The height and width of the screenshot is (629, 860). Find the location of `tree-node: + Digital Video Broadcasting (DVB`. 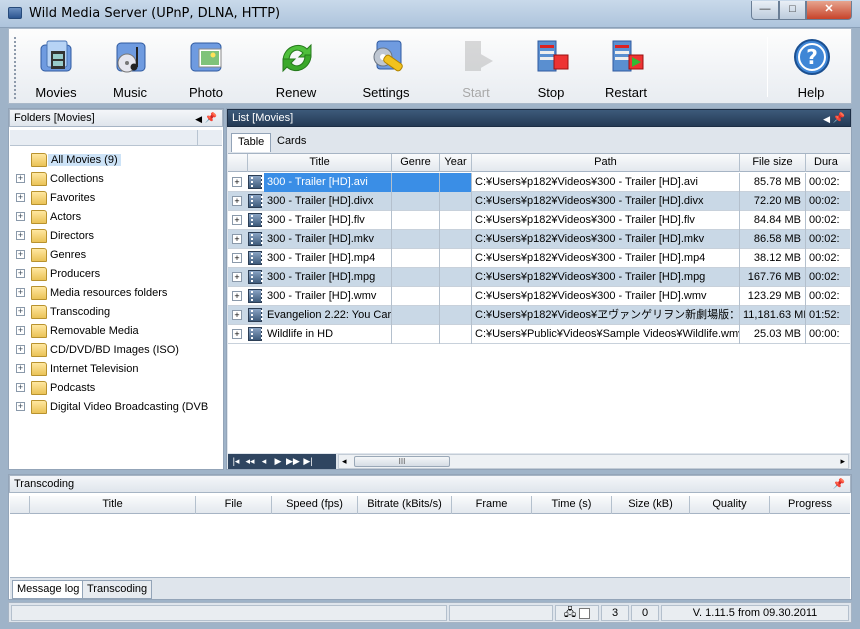

tree-node: + Digital Video Broadcasting (DVB is located at coordinates (116, 407).